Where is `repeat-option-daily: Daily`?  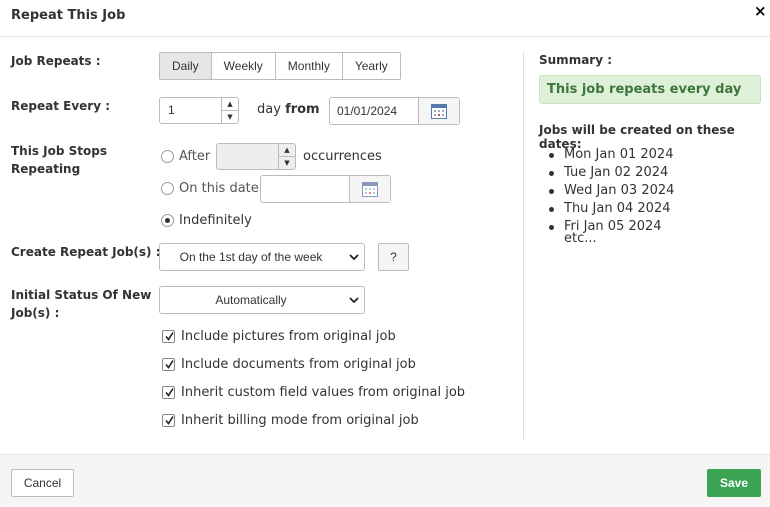 repeat-option-daily: Daily is located at coordinates (186, 66).